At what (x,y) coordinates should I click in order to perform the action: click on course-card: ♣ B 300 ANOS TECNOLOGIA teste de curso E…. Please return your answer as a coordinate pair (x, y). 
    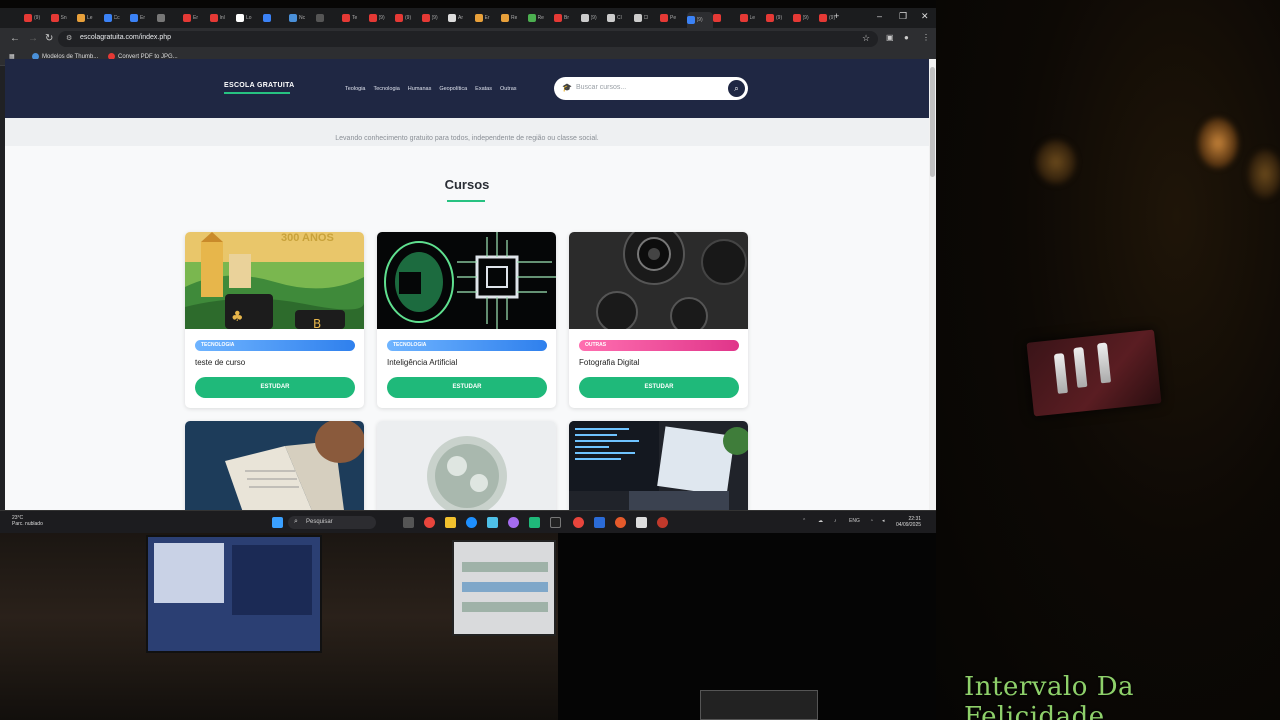
    Looking at the image, I should click on (274, 320).